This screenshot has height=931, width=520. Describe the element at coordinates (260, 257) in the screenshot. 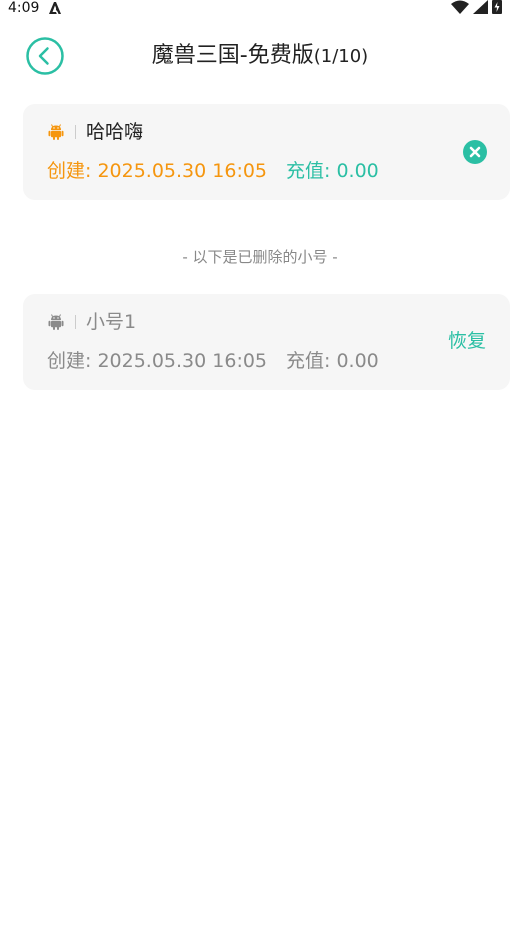

I see `deleted-section-label: - 以下是已删除的小号 -` at that location.